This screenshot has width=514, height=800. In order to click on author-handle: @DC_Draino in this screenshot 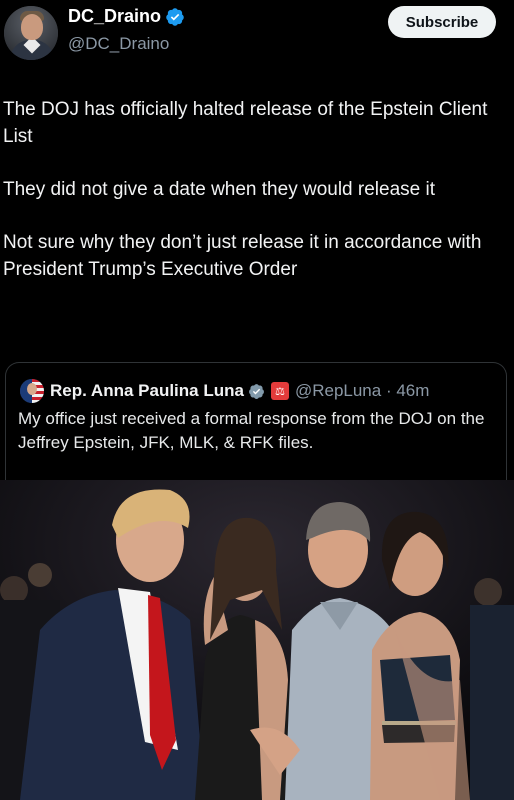, I will do `click(118, 44)`.